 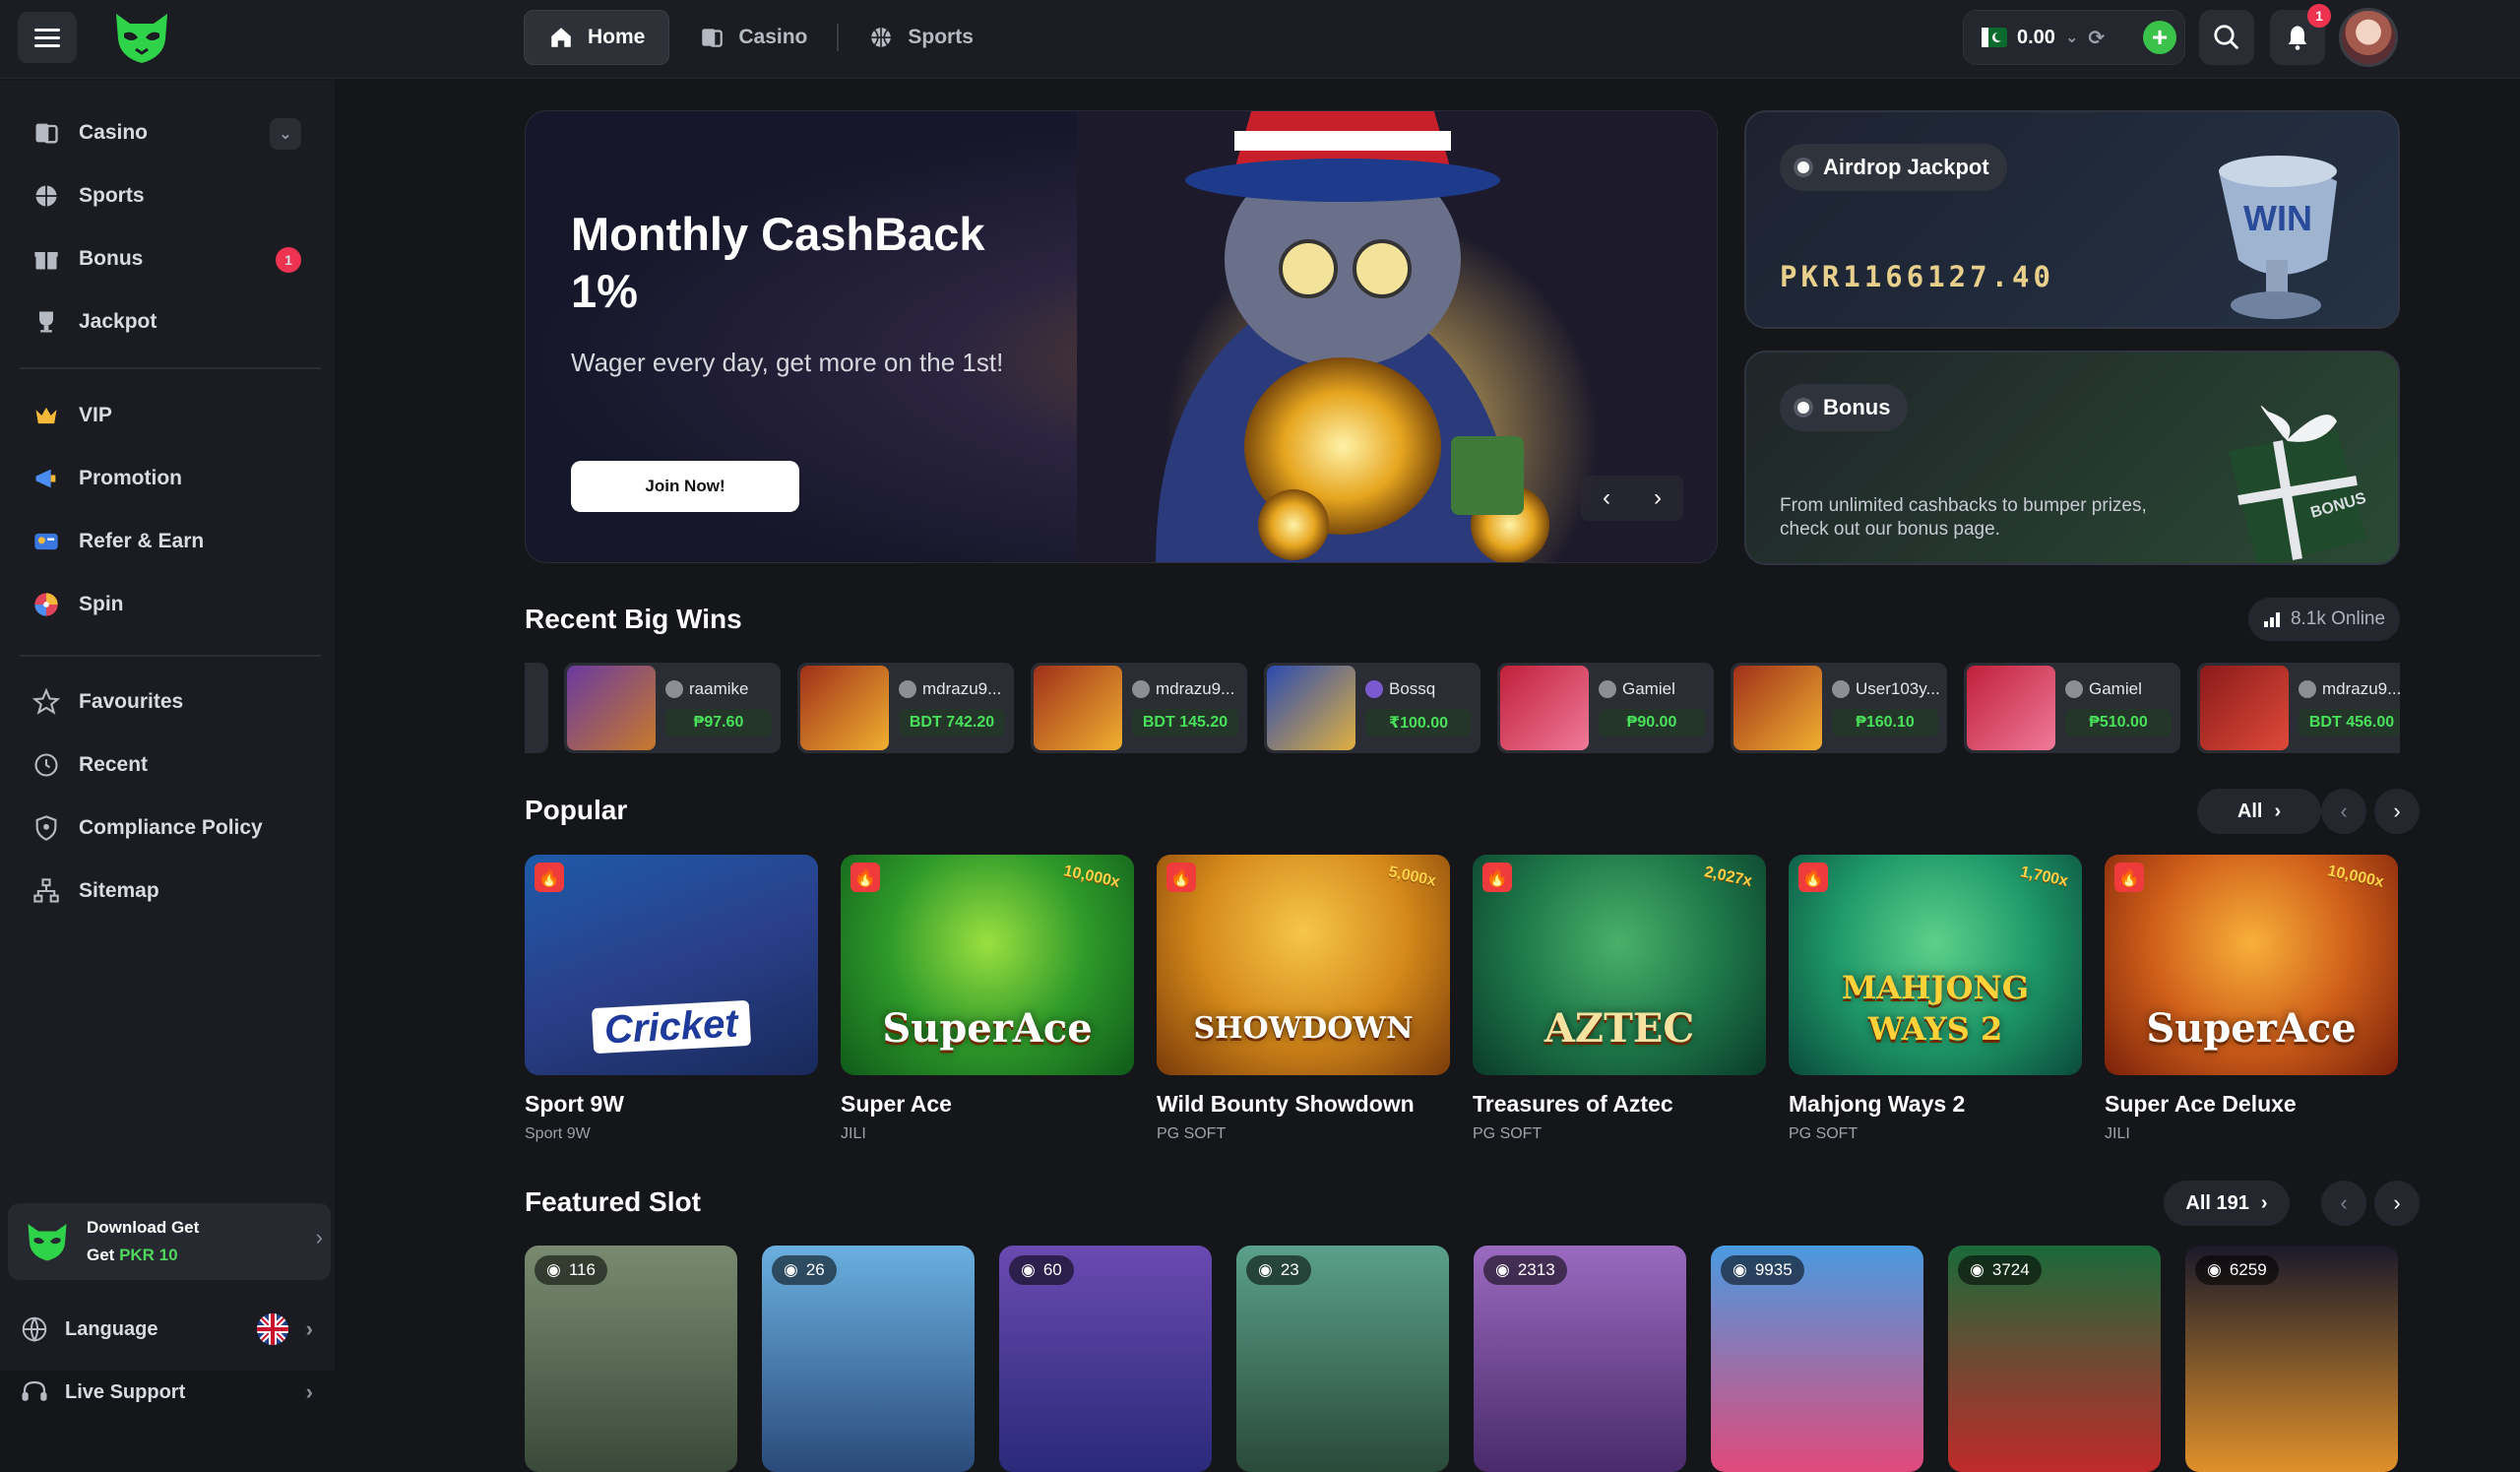 I want to click on slot-card: ◉ 9935, so click(x=1817, y=1359).